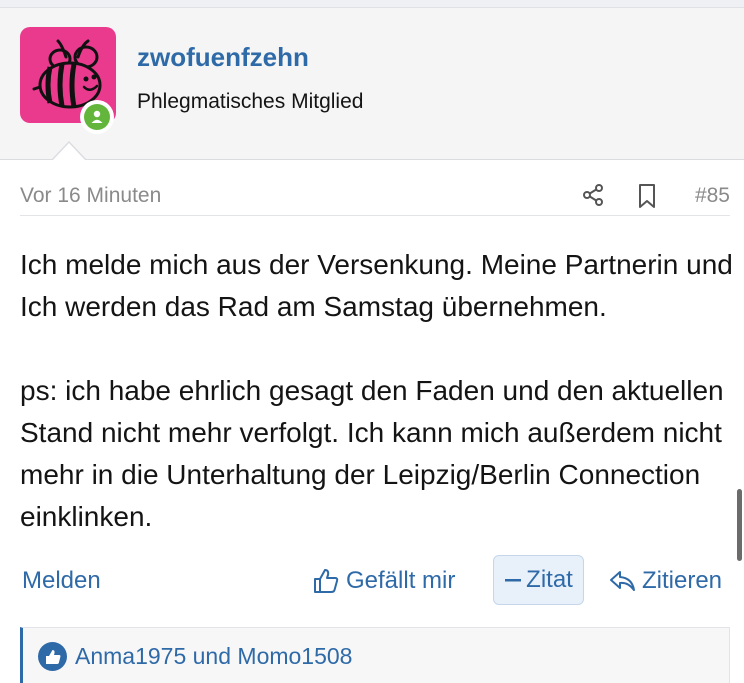  I want to click on multi-quote-button: Zitat, so click(538, 580).